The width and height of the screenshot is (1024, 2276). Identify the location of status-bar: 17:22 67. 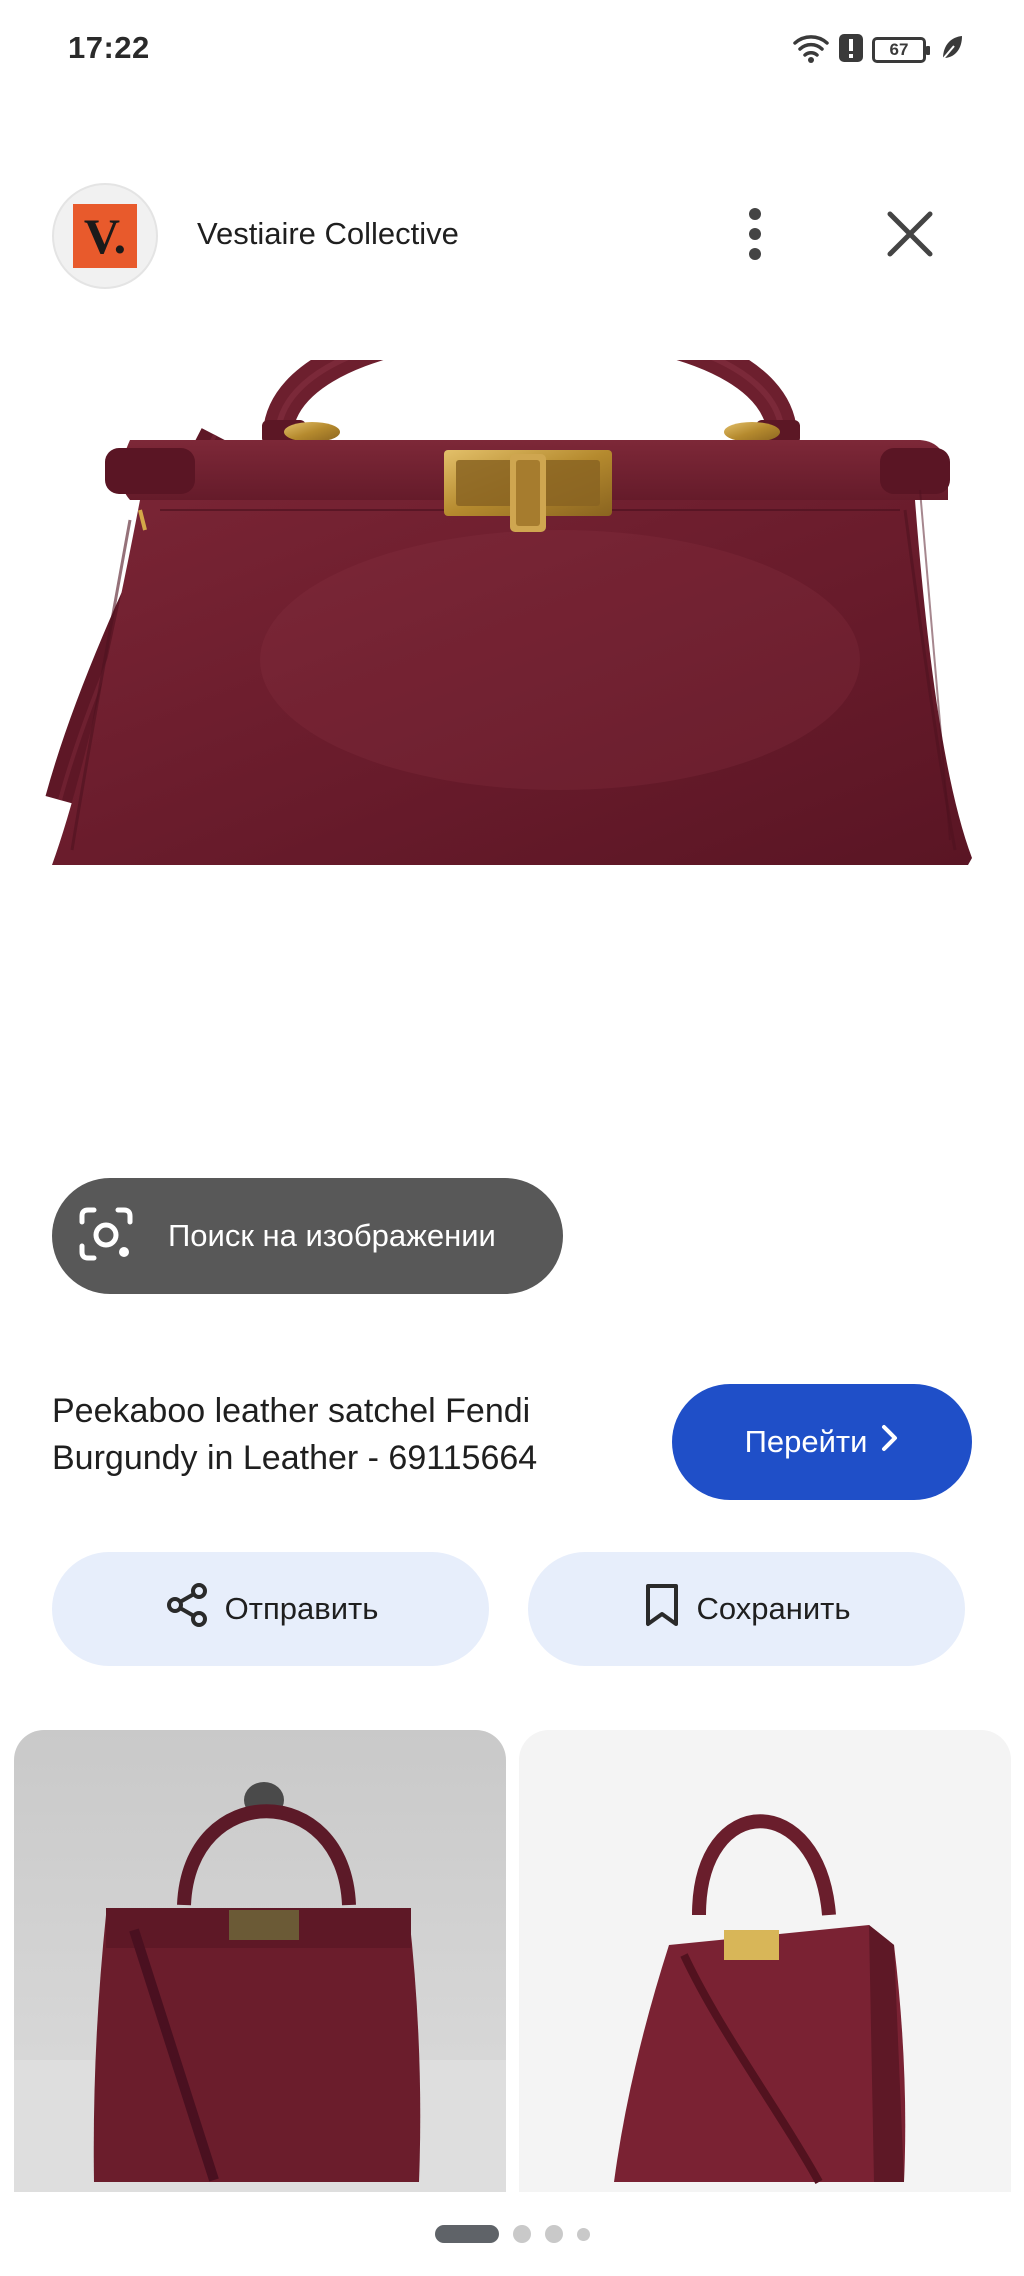
(512, 50).